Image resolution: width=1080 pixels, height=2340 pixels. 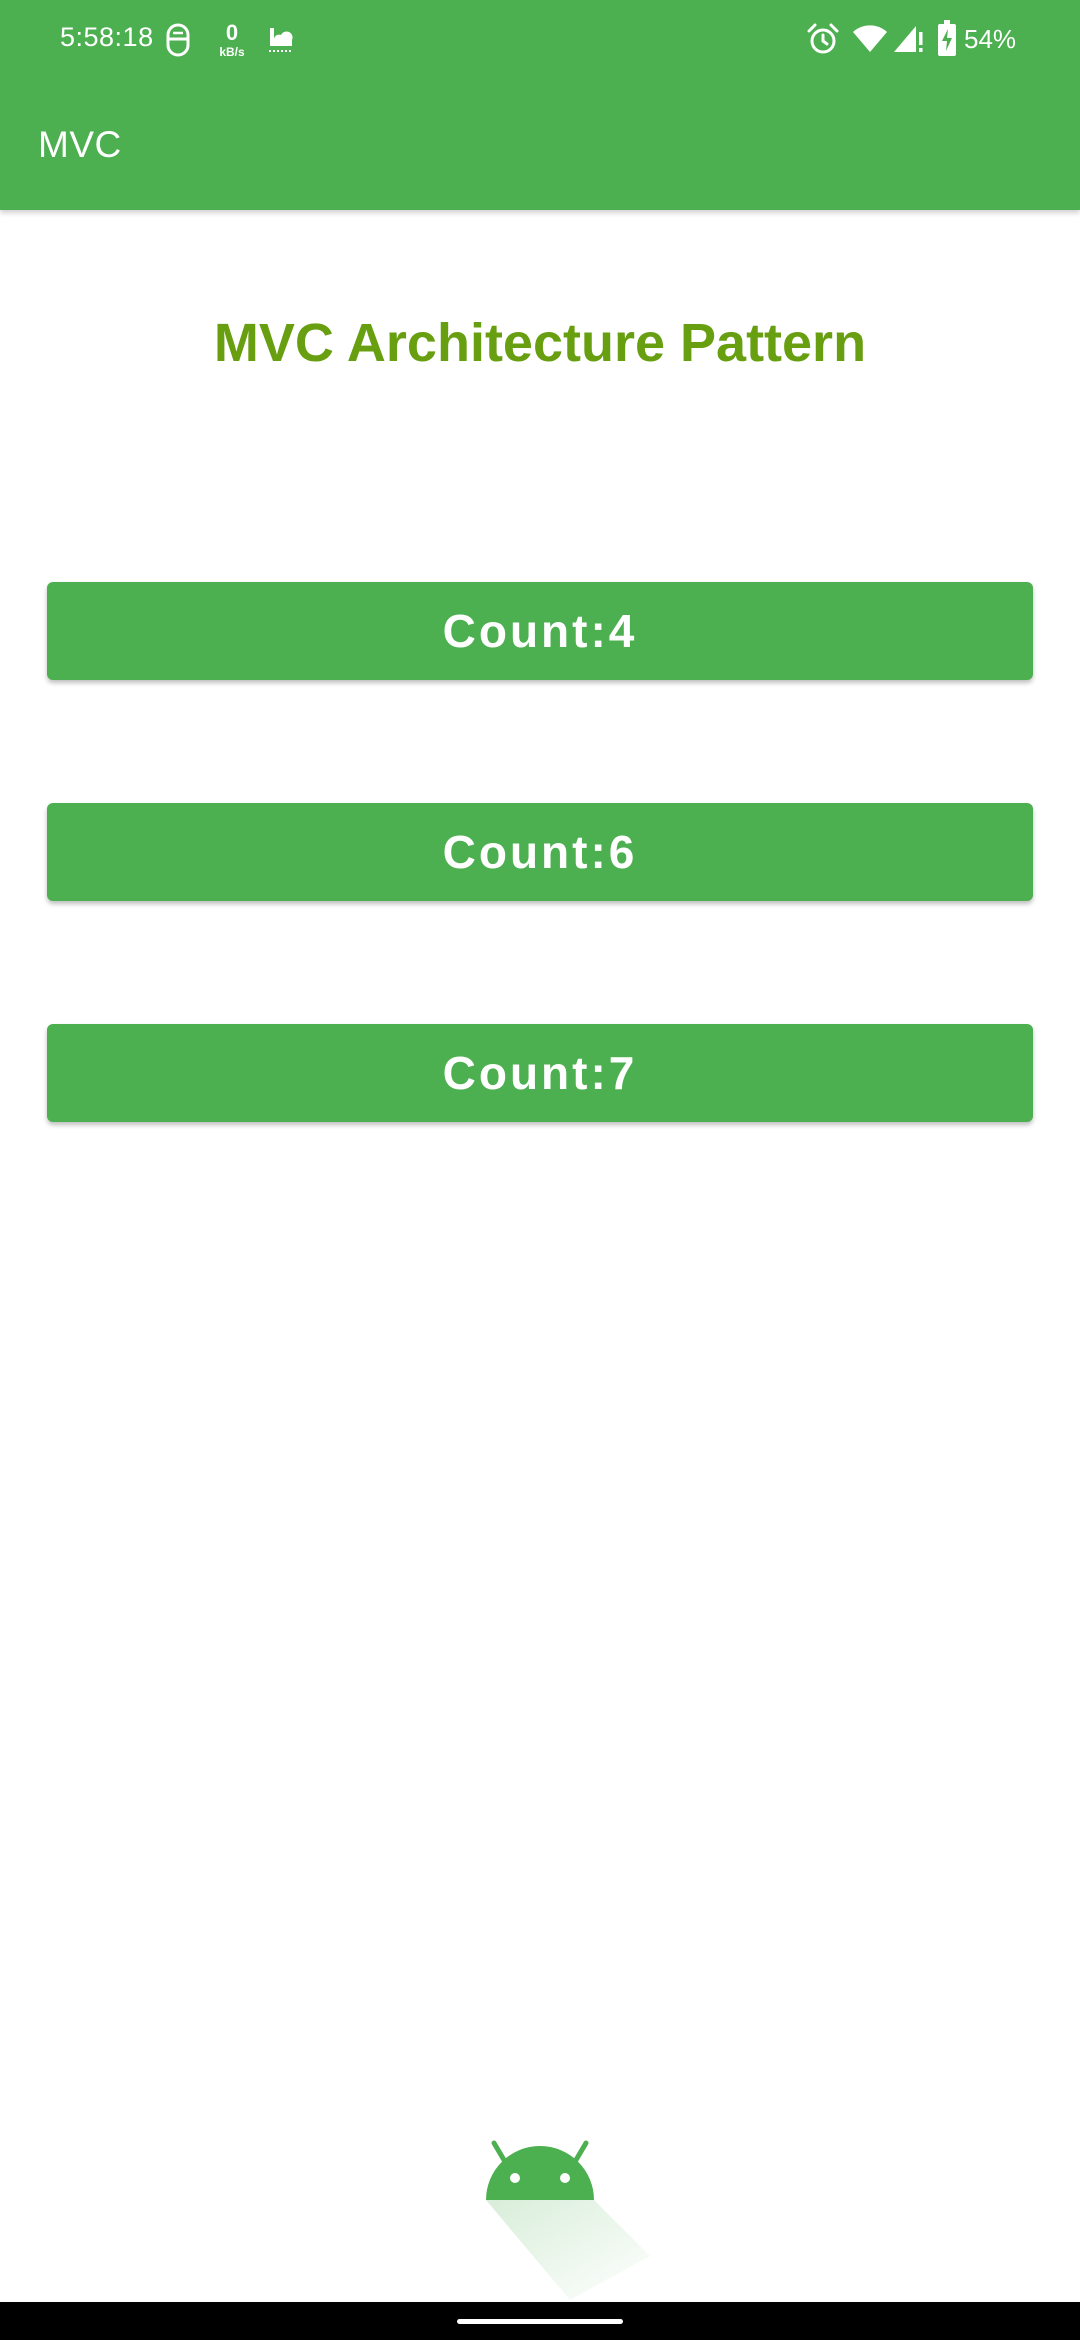 What do you see at coordinates (908, 41) in the screenshot?
I see `signal-icon` at bounding box center [908, 41].